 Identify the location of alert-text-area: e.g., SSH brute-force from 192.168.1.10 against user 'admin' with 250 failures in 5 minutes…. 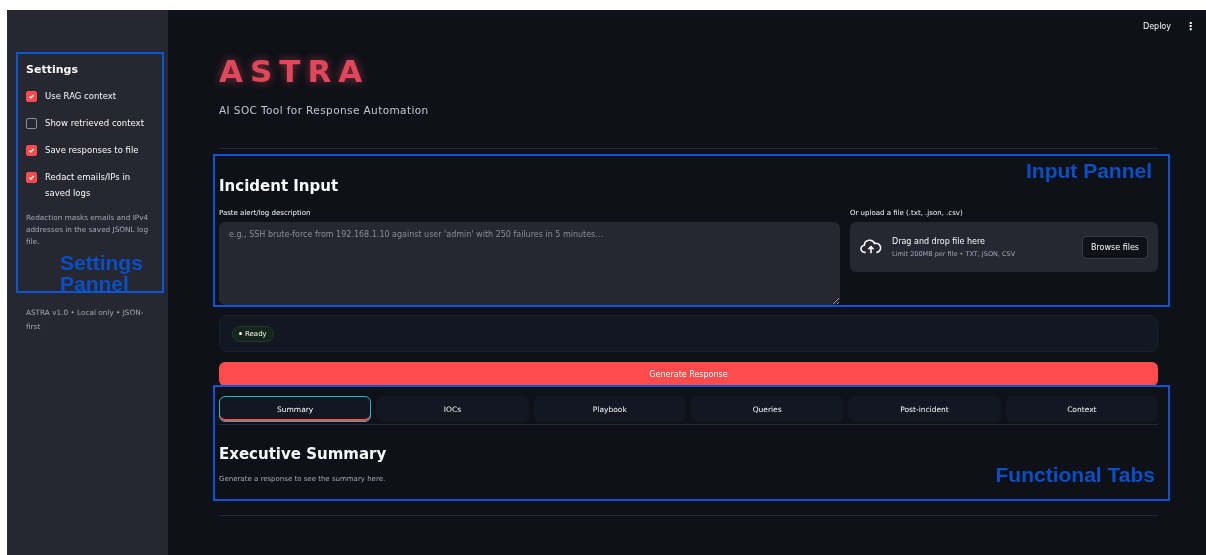
(529, 263).